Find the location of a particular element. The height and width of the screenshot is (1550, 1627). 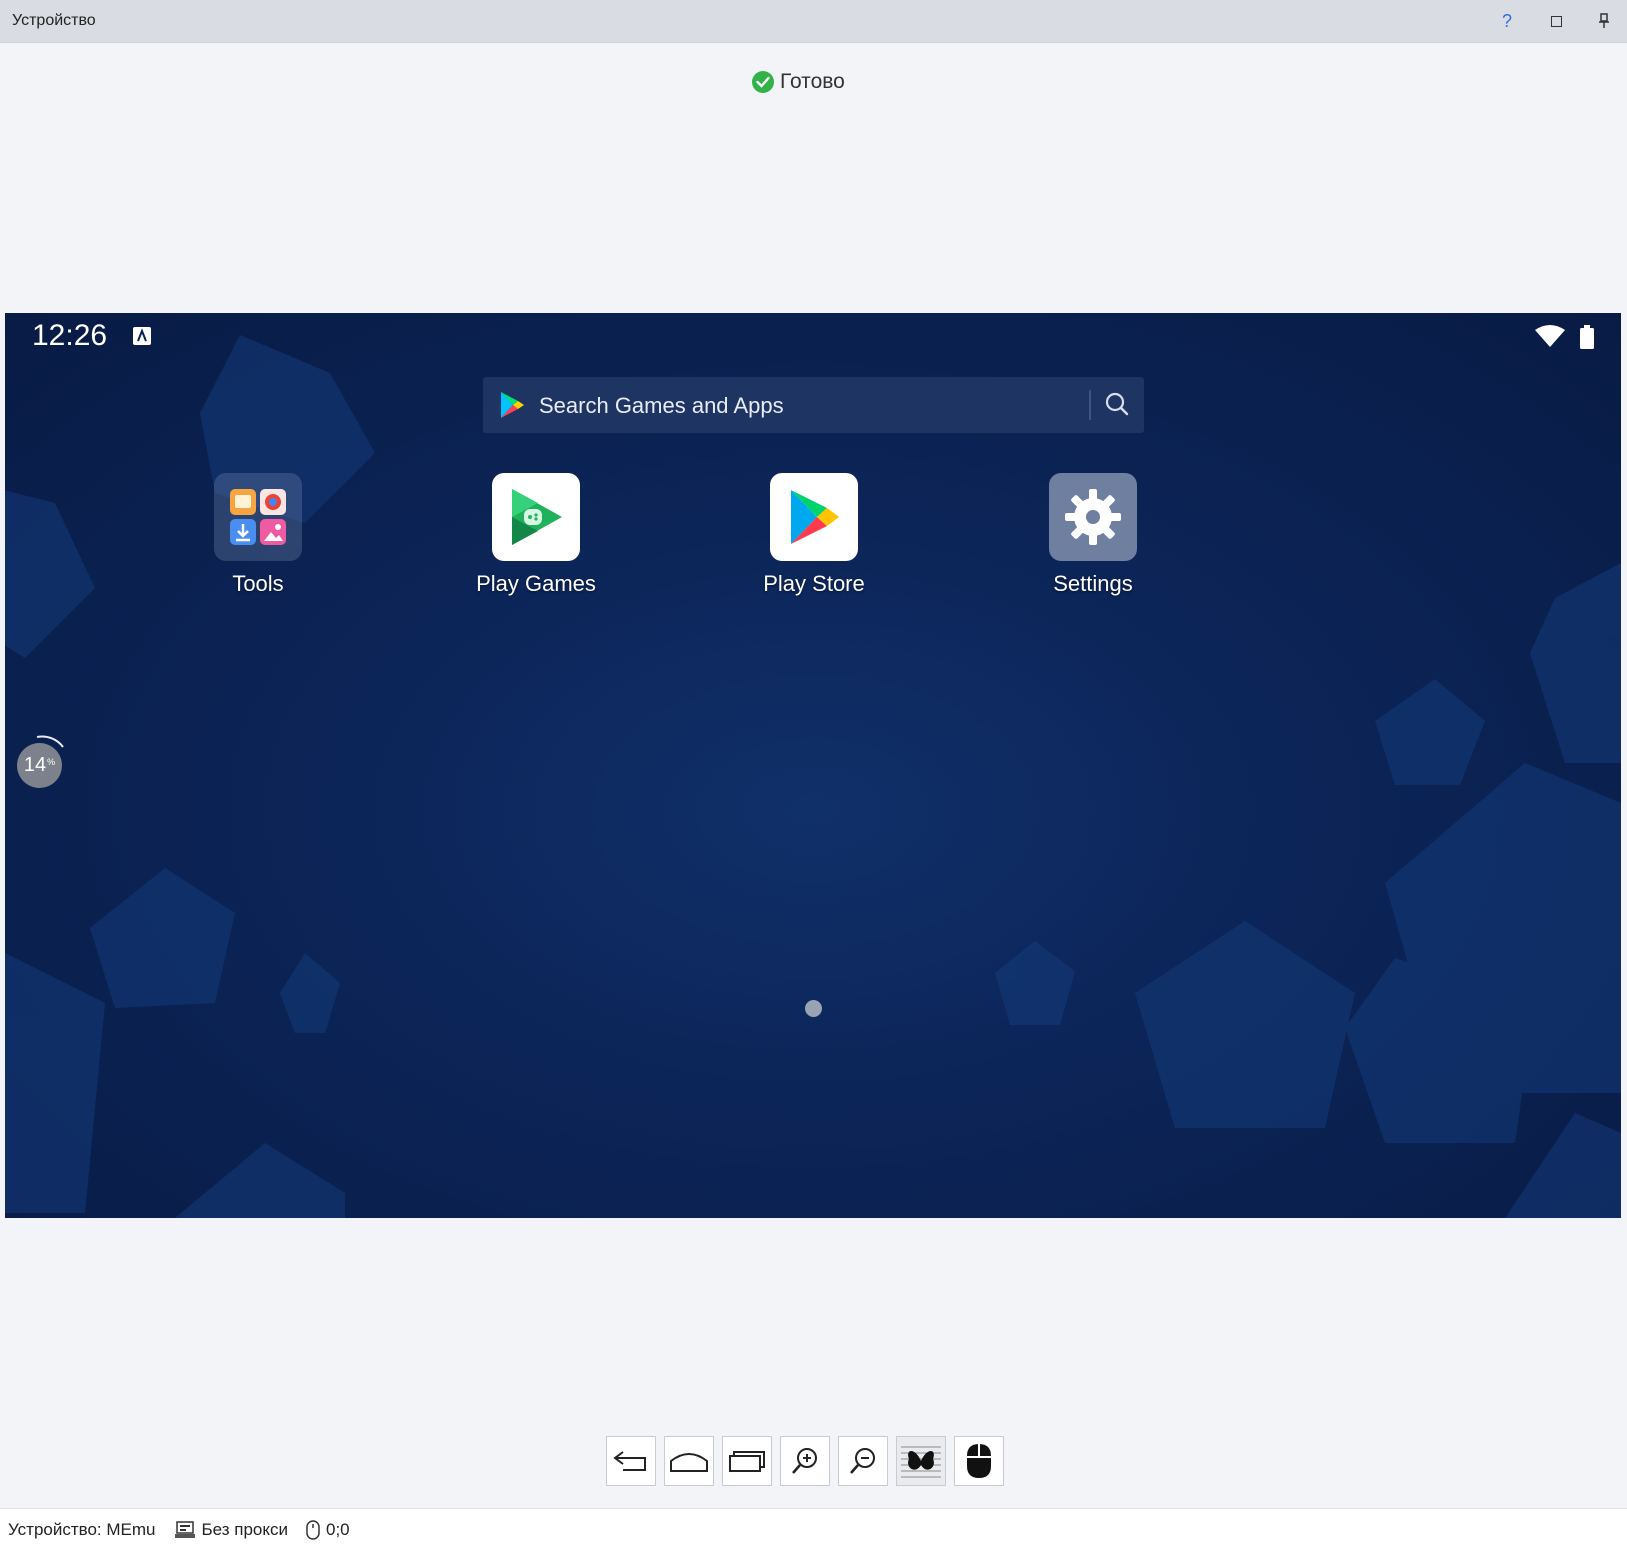

app-label: Play Games is located at coordinates (536, 583).